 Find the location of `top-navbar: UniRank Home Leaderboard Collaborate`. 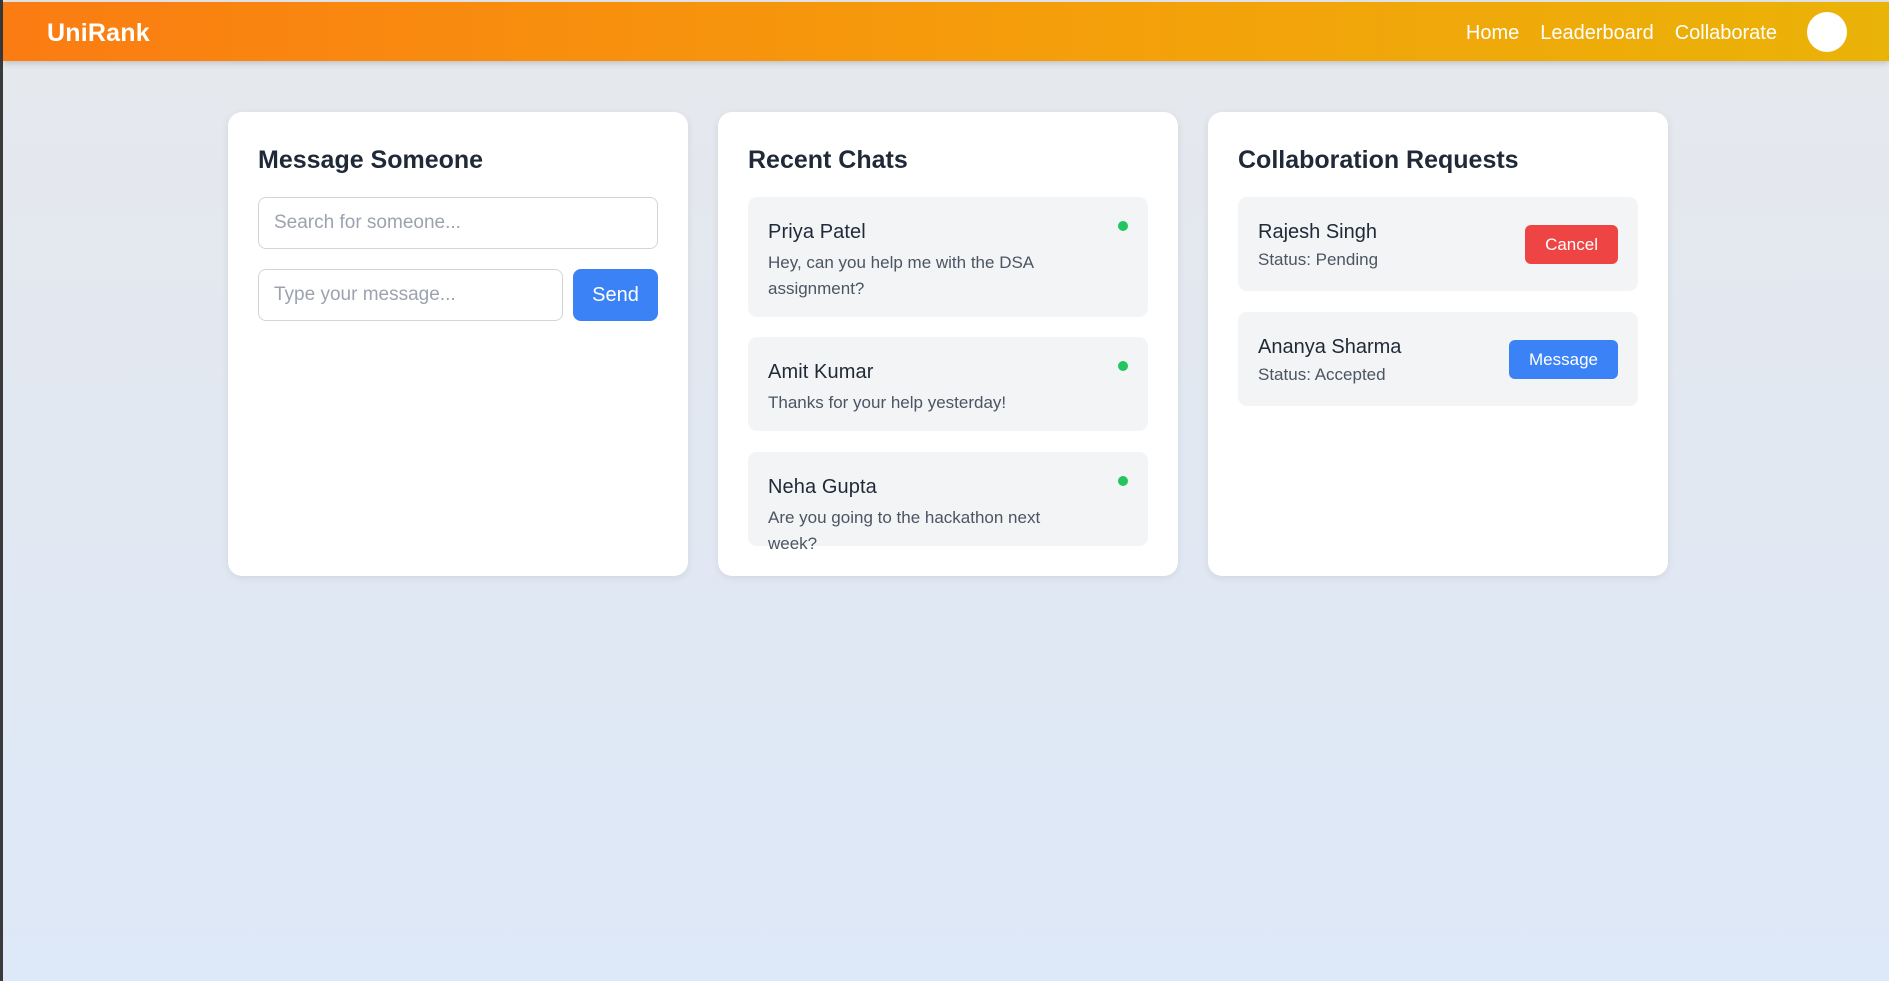

top-navbar: UniRank Home Leaderboard Collaborate is located at coordinates (946, 31).